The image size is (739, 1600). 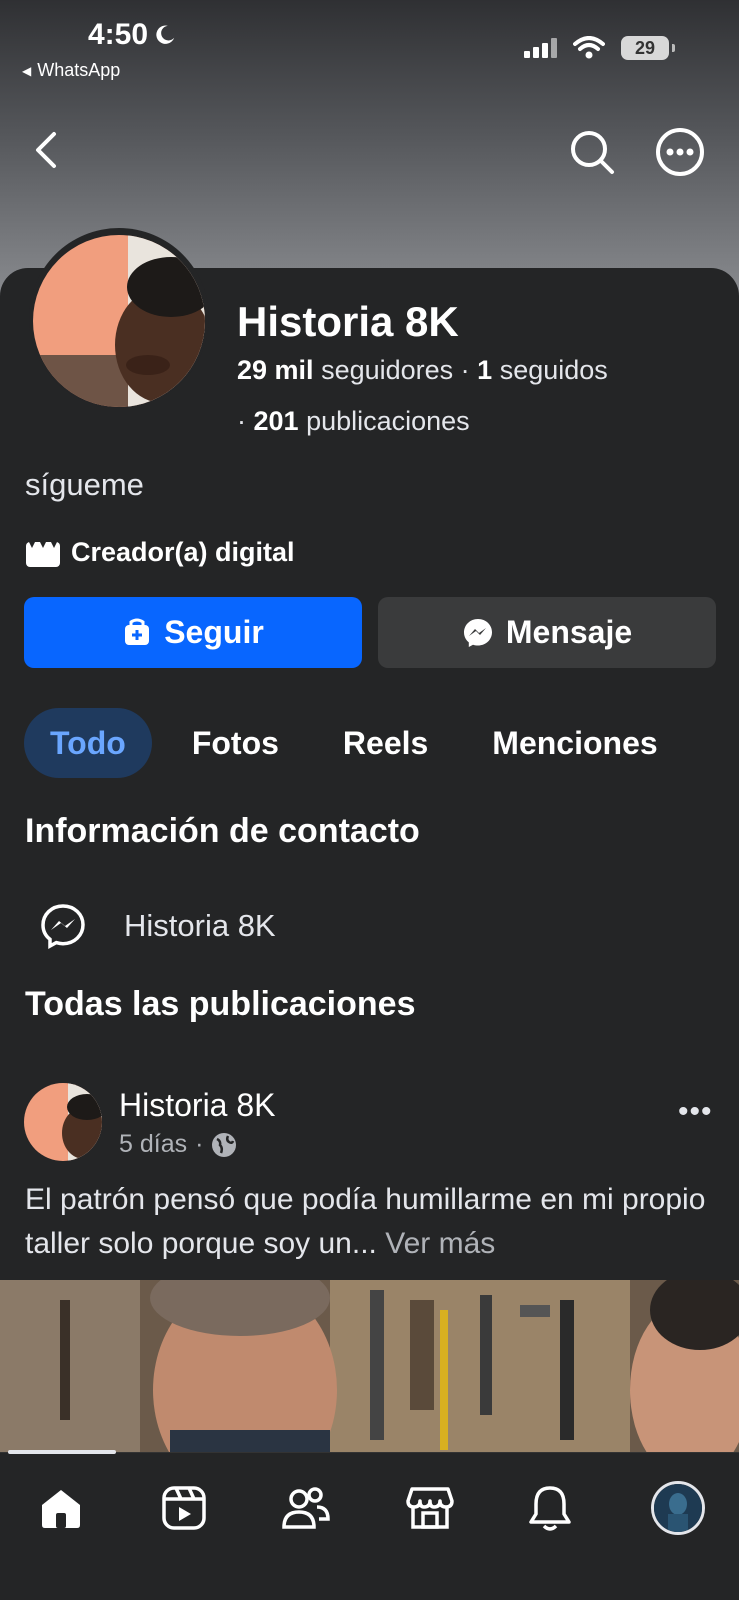 I want to click on following-count: 1, so click(x=485, y=370).